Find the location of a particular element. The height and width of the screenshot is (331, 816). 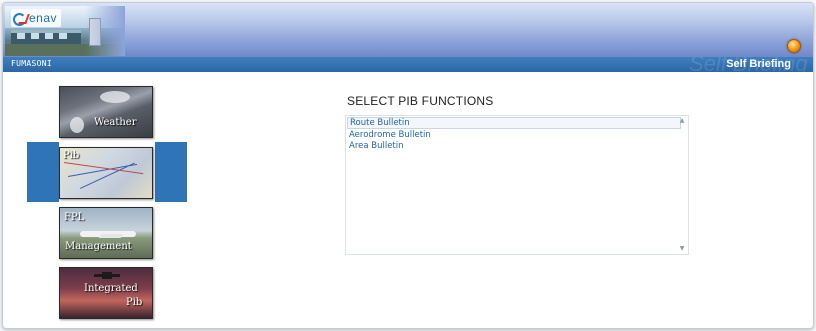

status-orb-icon is located at coordinates (794, 46).